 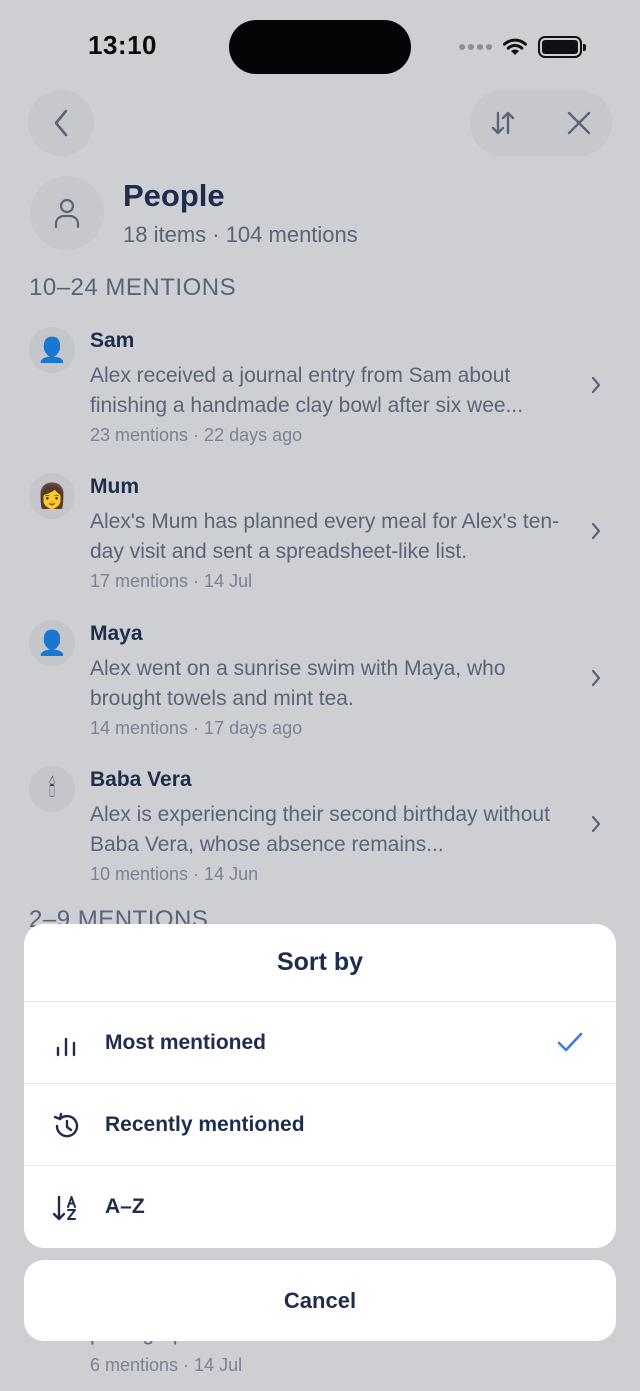 What do you see at coordinates (125, 1206) in the screenshot?
I see `sort-option-label: A–Z` at bounding box center [125, 1206].